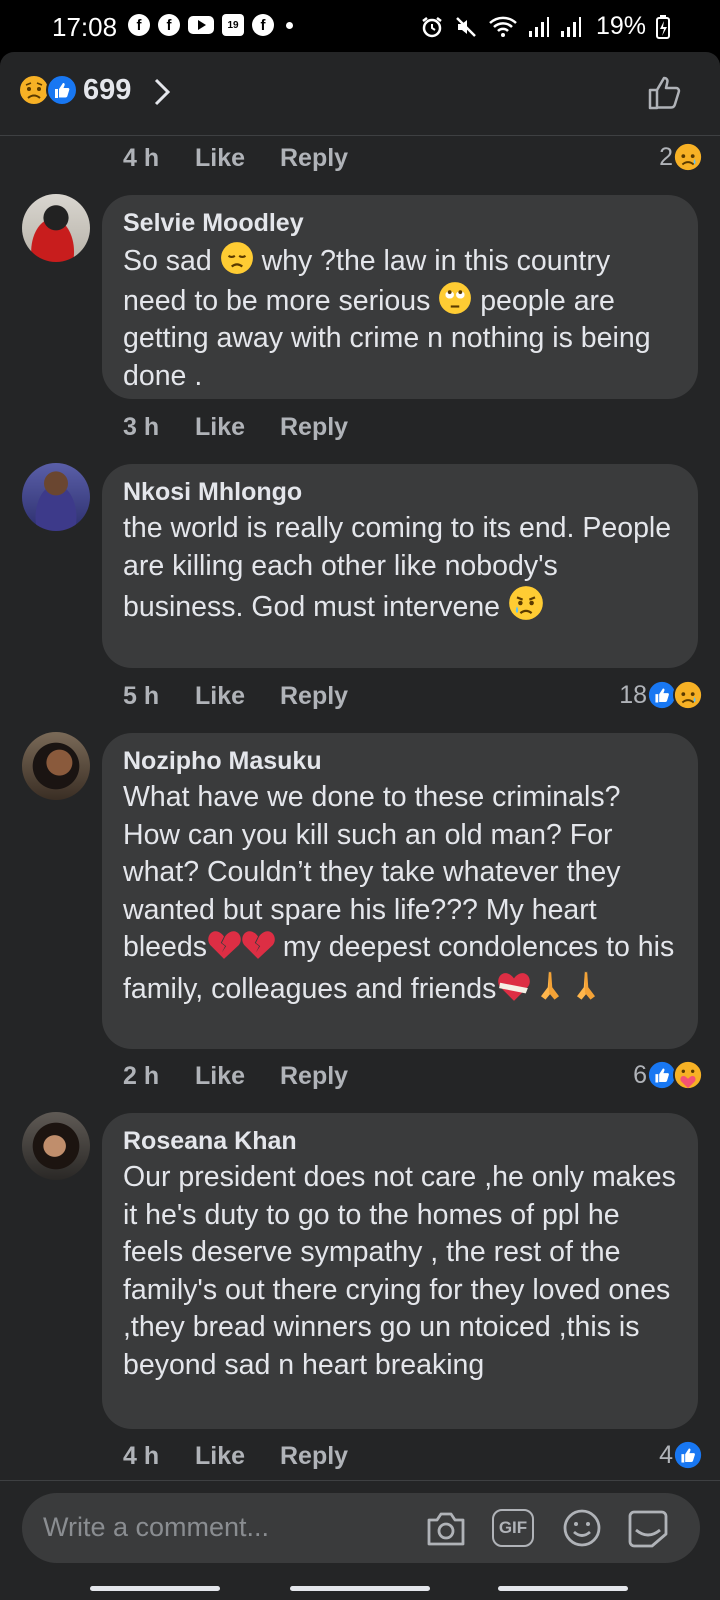 This screenshot has height=1600, width=720. I want to click on bandaged-heart-emoji-icon, so click(514, 986).